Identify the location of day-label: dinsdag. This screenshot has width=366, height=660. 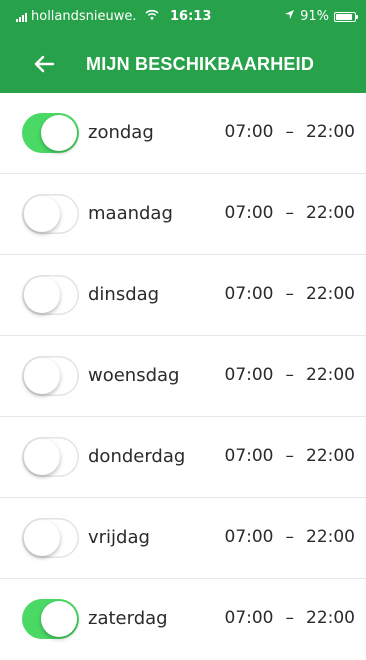
(124, 294).